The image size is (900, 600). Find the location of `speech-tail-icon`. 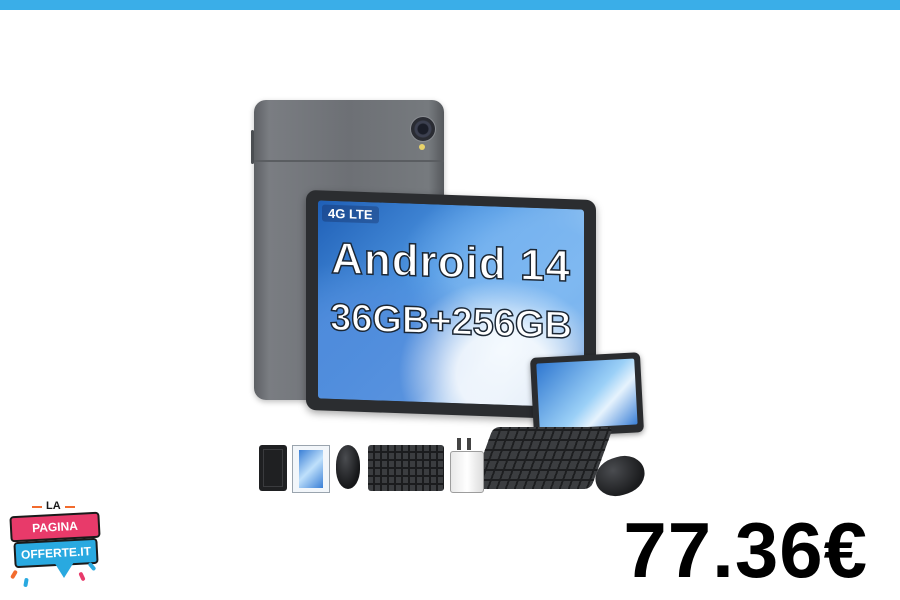

speech-tail-icon is located at coordinates (64, 570).